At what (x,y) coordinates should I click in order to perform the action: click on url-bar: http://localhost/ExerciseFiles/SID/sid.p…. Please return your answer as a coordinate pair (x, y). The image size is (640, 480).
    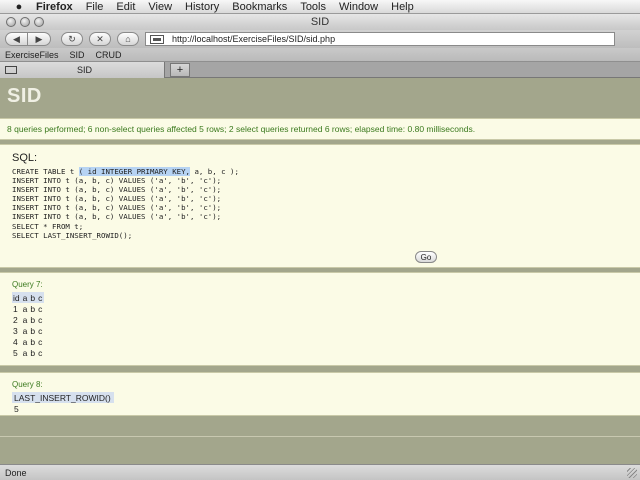
    Looking at the image, I should click on (380, 39).